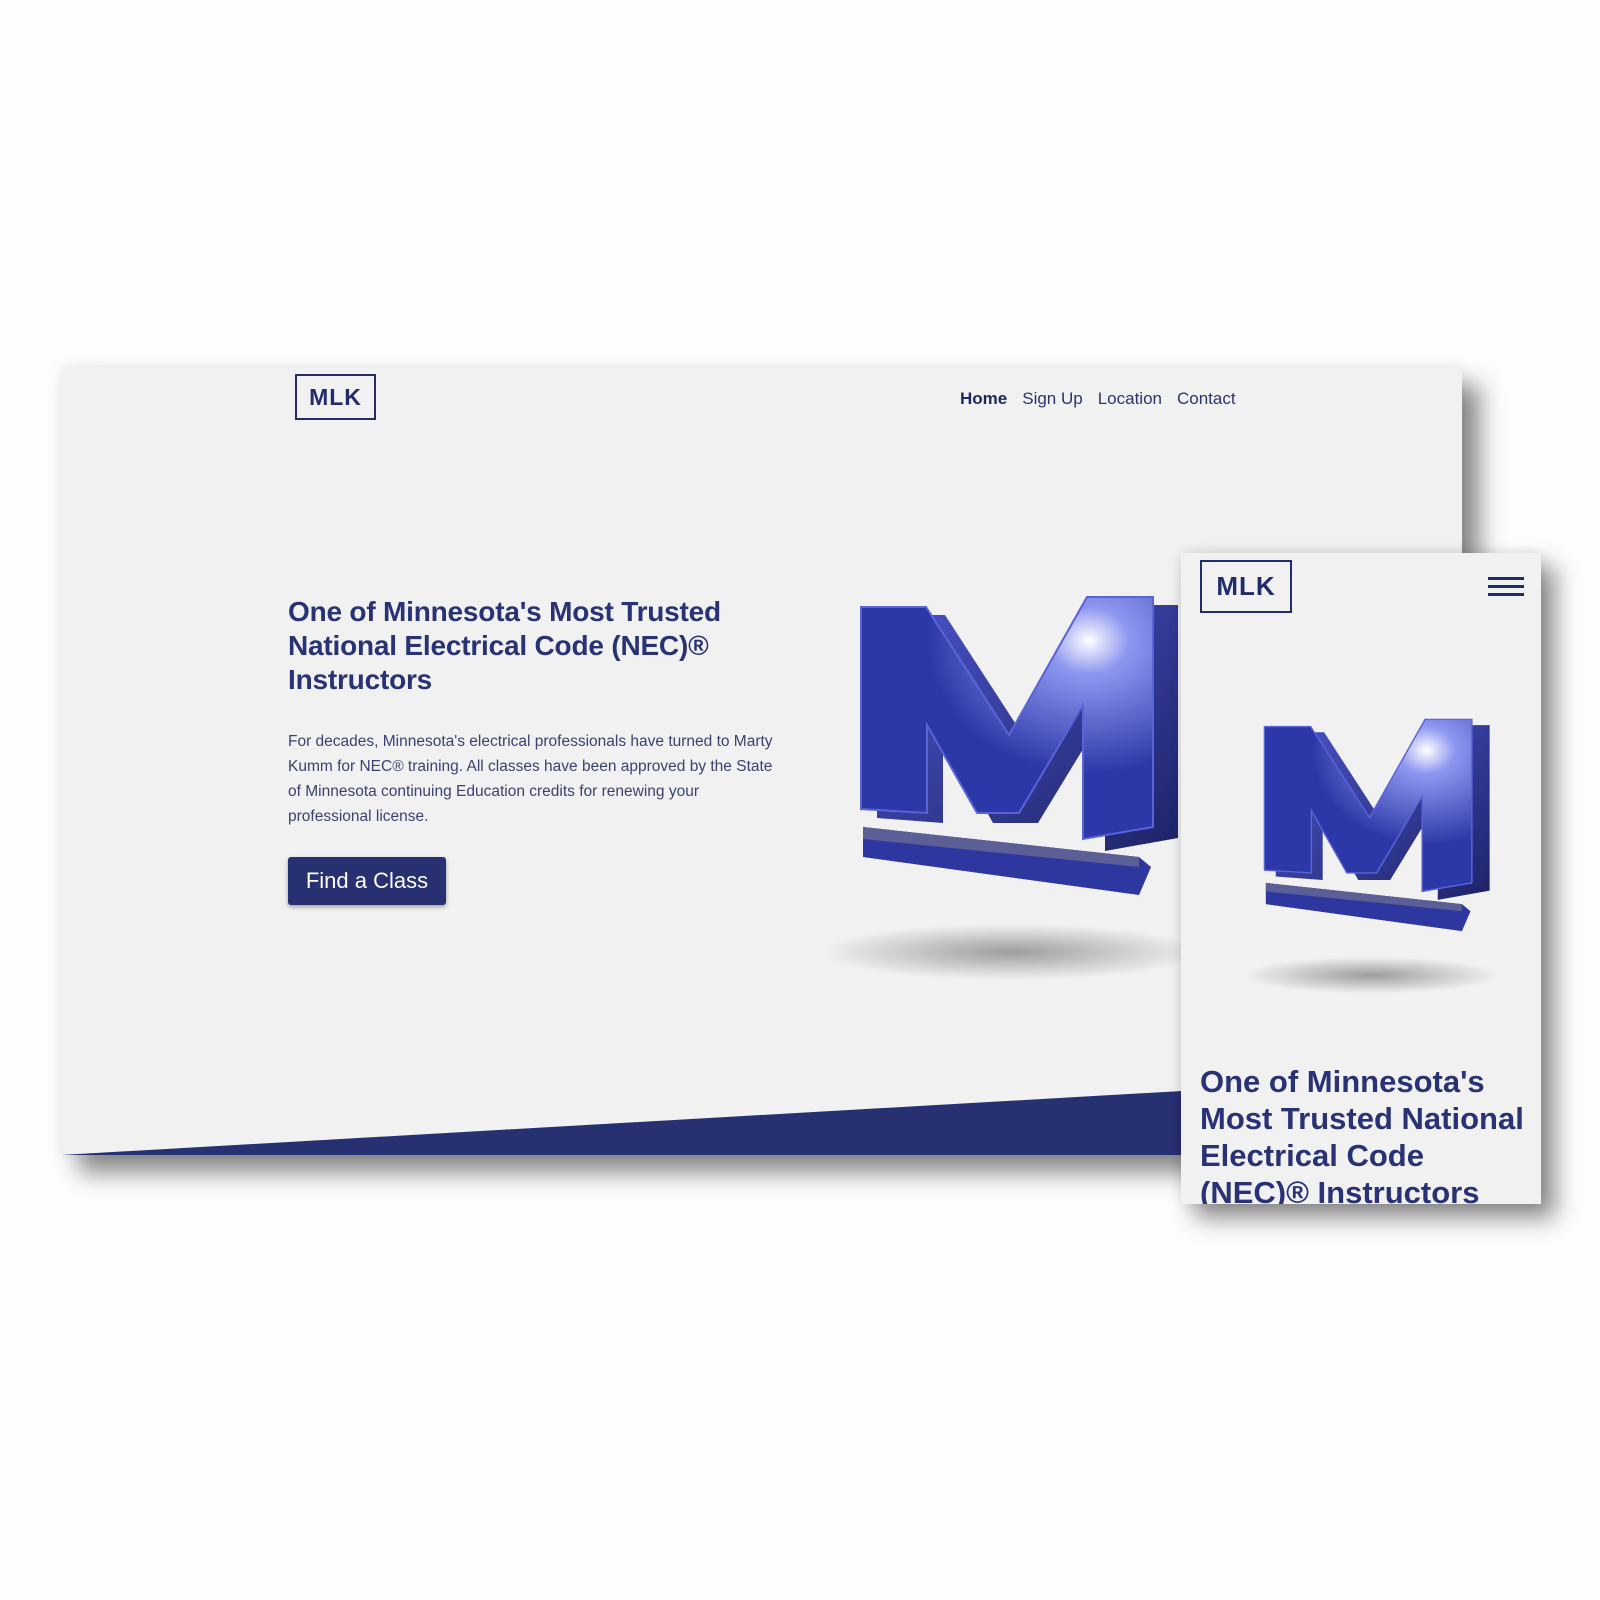 Image resolution: width=1600 pixels, height=1600 pixels. Describe the element at coordinates (367, 881) in the screenshot. I see `find-a-class-button: Find a Class` at that location.